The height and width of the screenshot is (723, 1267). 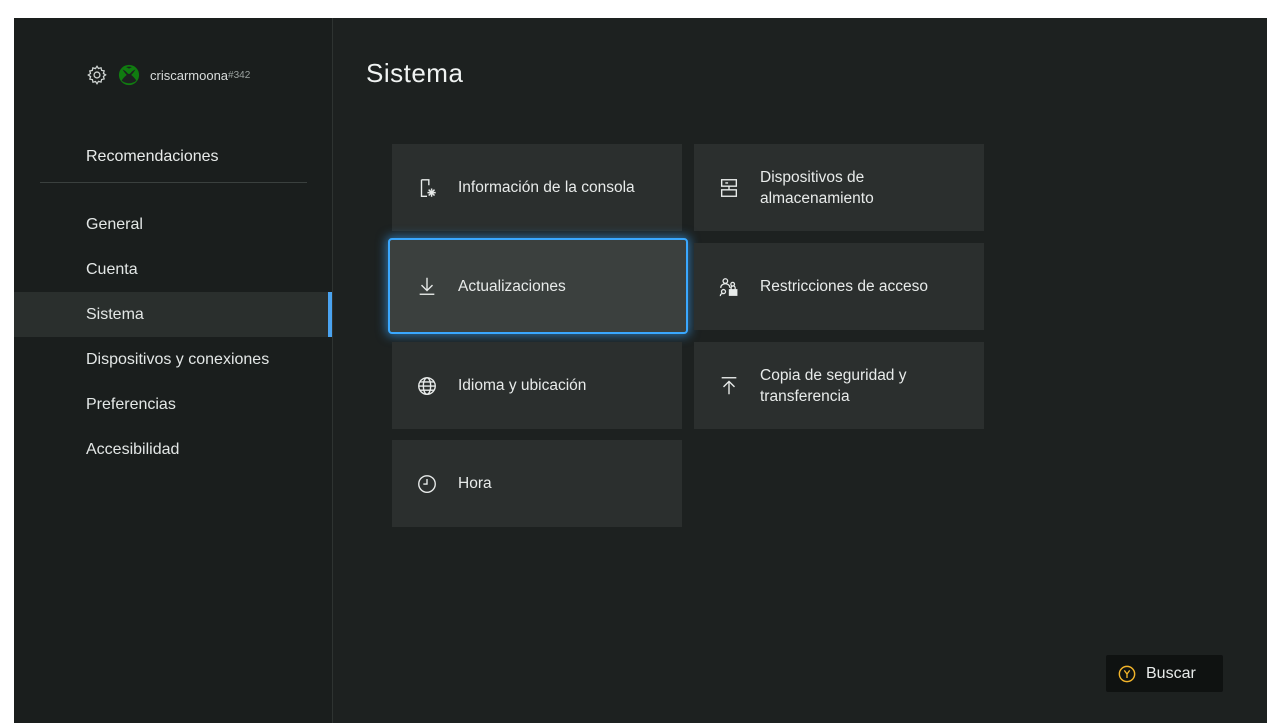 I want to click on tile-time: Hora, so click(x=537, y=483).